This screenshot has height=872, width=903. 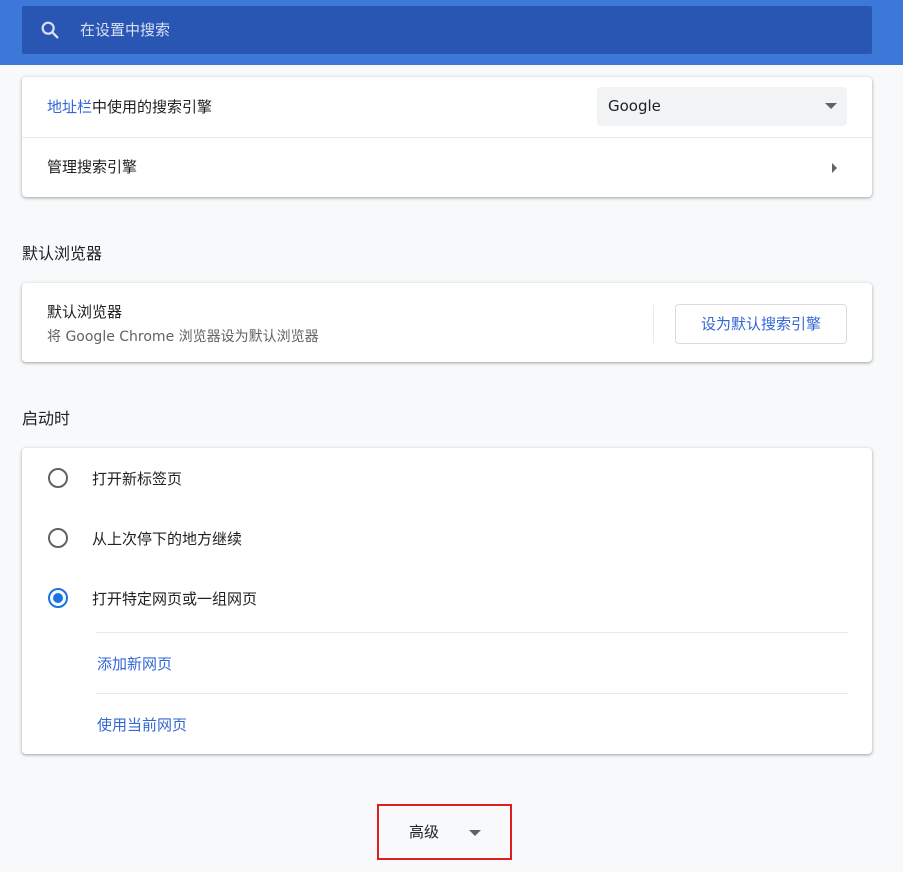 I want to click on advanced-button: 高级, so click(x=444, y=832).